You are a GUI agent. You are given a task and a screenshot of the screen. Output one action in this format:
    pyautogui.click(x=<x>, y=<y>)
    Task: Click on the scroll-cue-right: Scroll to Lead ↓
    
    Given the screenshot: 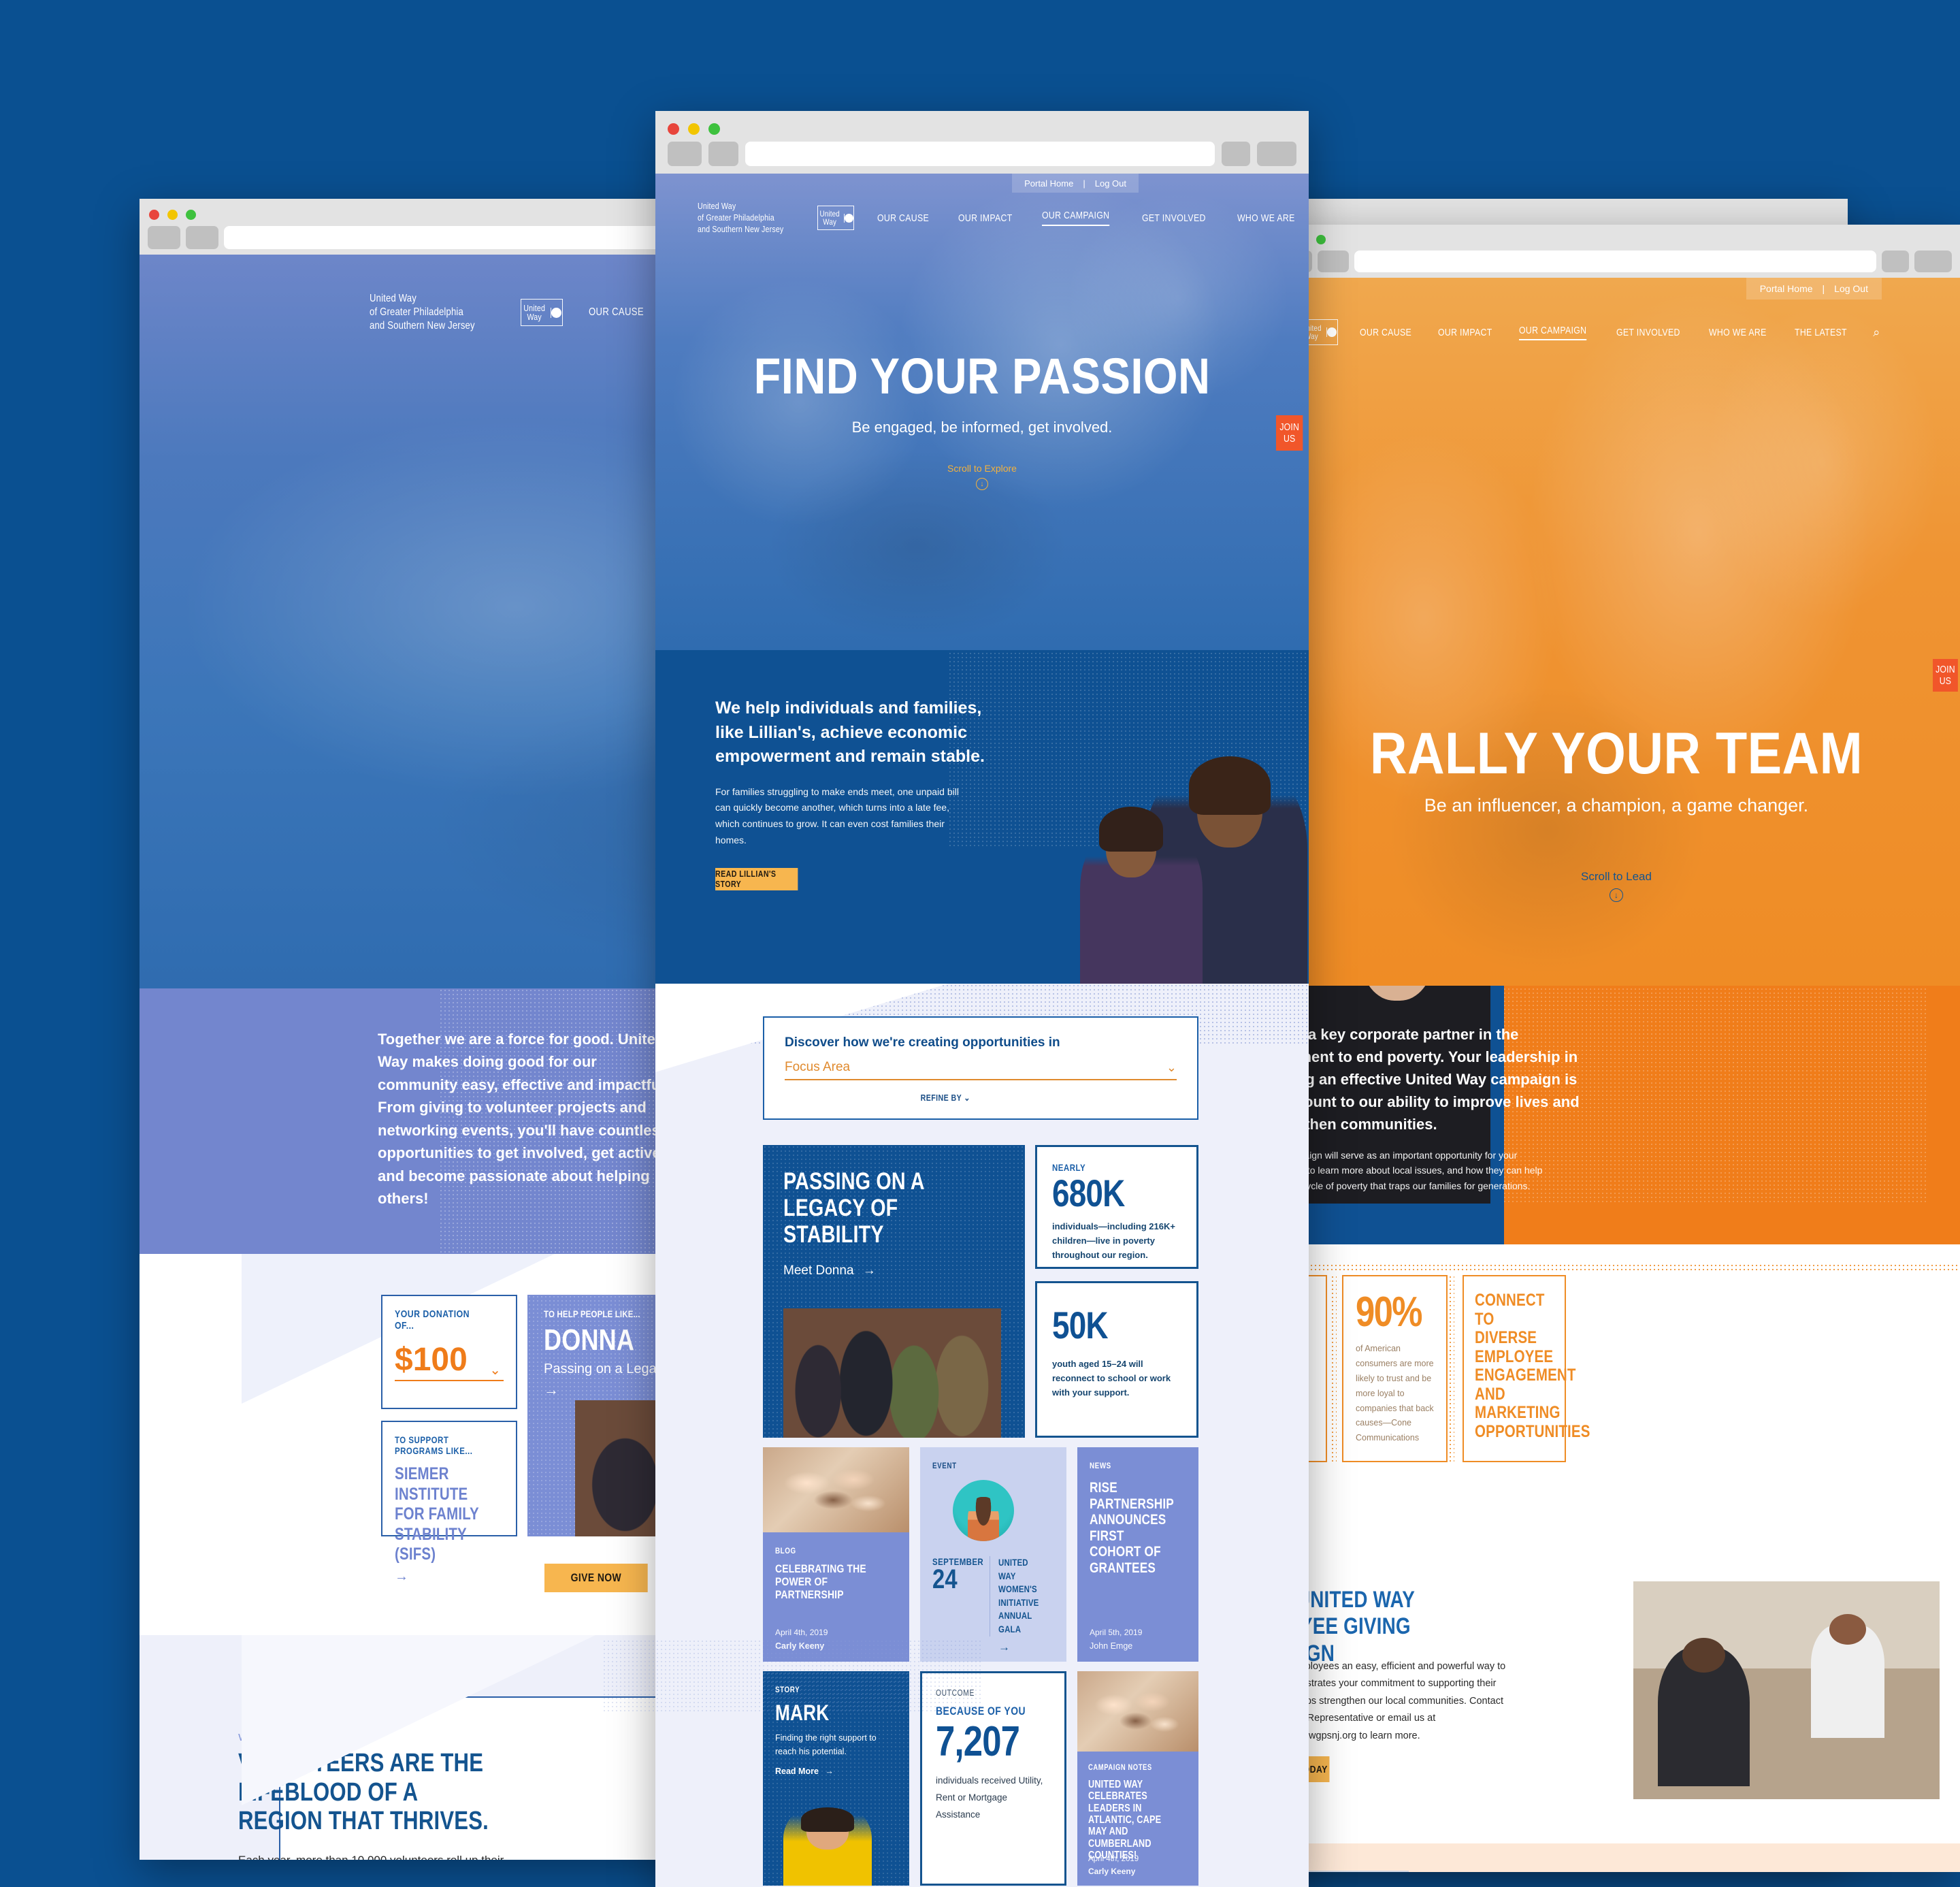 What is the action you would take?
    pyautogui.click(x=1617, y=886)
    